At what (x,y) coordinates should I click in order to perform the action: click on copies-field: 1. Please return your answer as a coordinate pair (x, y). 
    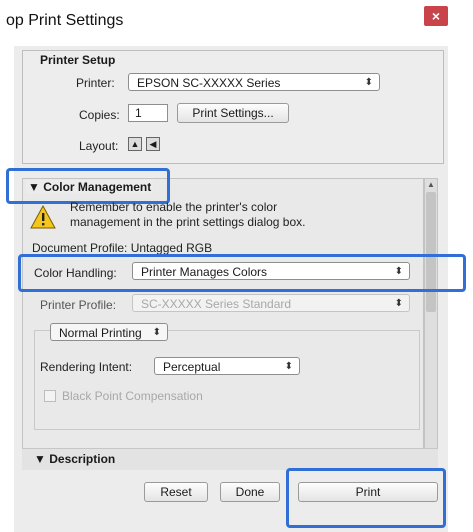
    Looking at the image, I should click on (148, 113).